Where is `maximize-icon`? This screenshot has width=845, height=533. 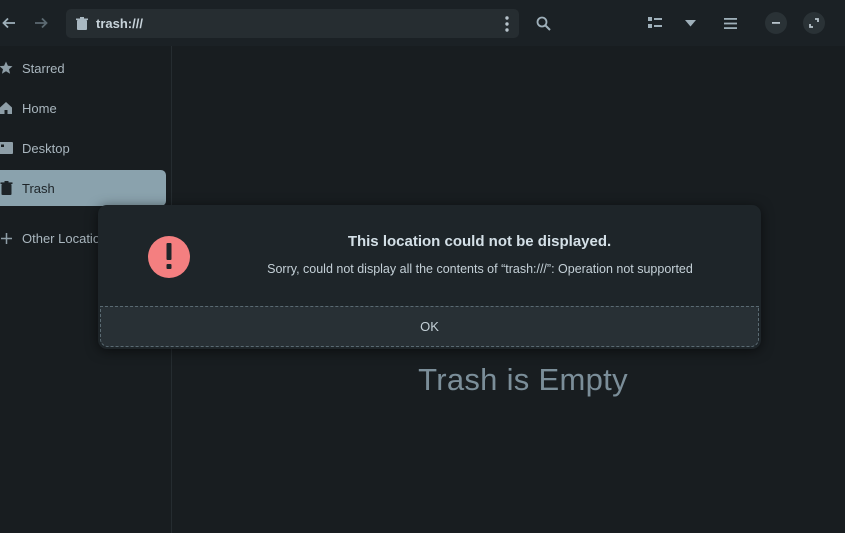 maximize-icon is located at coordinates (814, 23).